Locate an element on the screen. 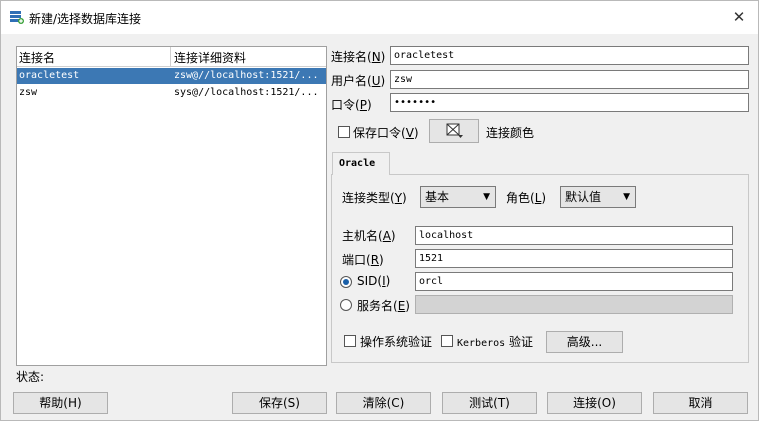  save-password-checkbox is located at coordinates (344, 132).